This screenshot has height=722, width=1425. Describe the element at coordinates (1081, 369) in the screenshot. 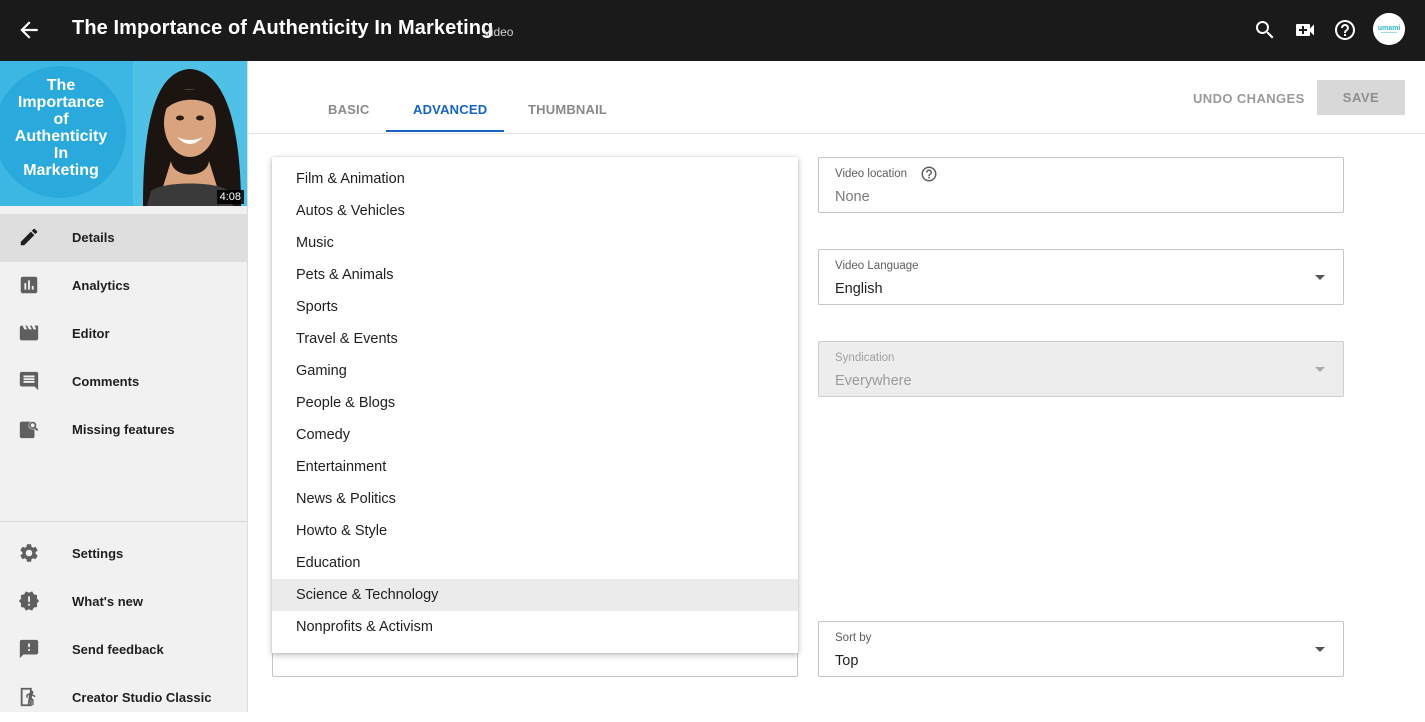

I see `syndication-select: Syndication Everywhere` at that location.